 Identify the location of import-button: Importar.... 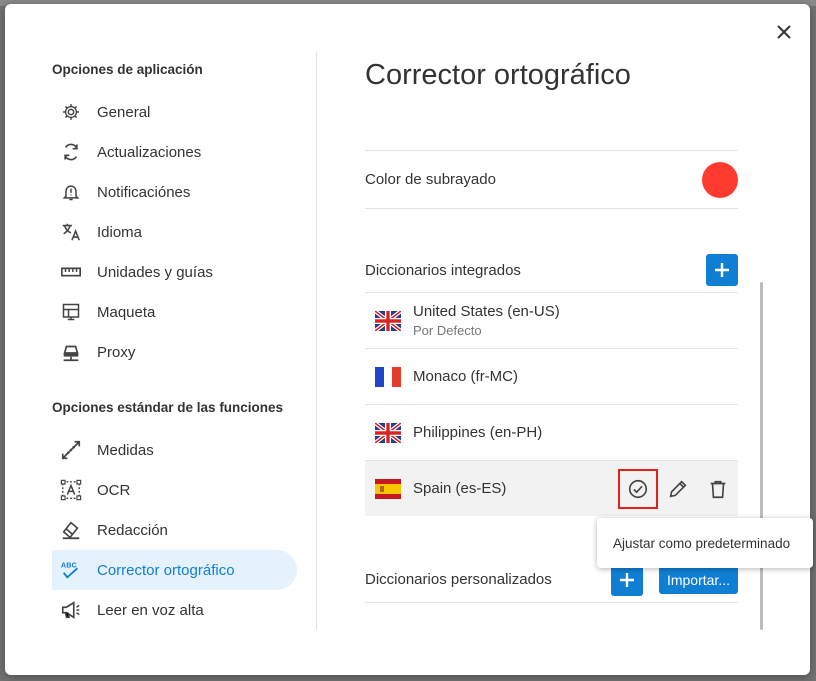
(698, 579).